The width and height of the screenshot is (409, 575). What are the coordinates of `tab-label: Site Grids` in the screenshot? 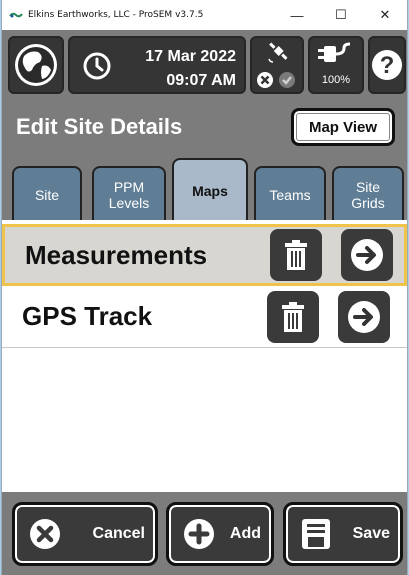 It's located at (368, 195).